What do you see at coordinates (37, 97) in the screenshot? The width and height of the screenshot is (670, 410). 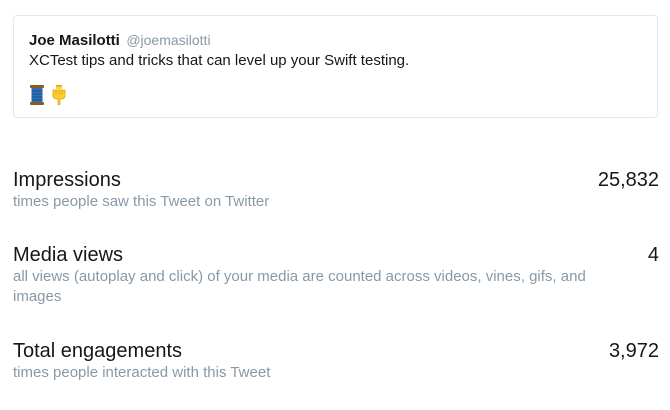 I see `spool-of-thread-icon` at bounding box center [37, 97].